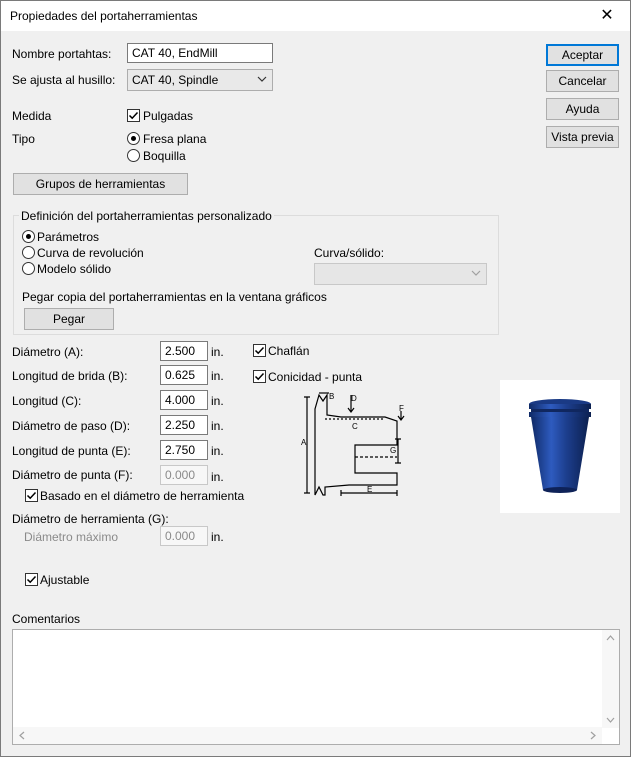 The height and width of the screenshot is (757, 631). I want to click on preview-button: Vista previa, so click(582, 137).